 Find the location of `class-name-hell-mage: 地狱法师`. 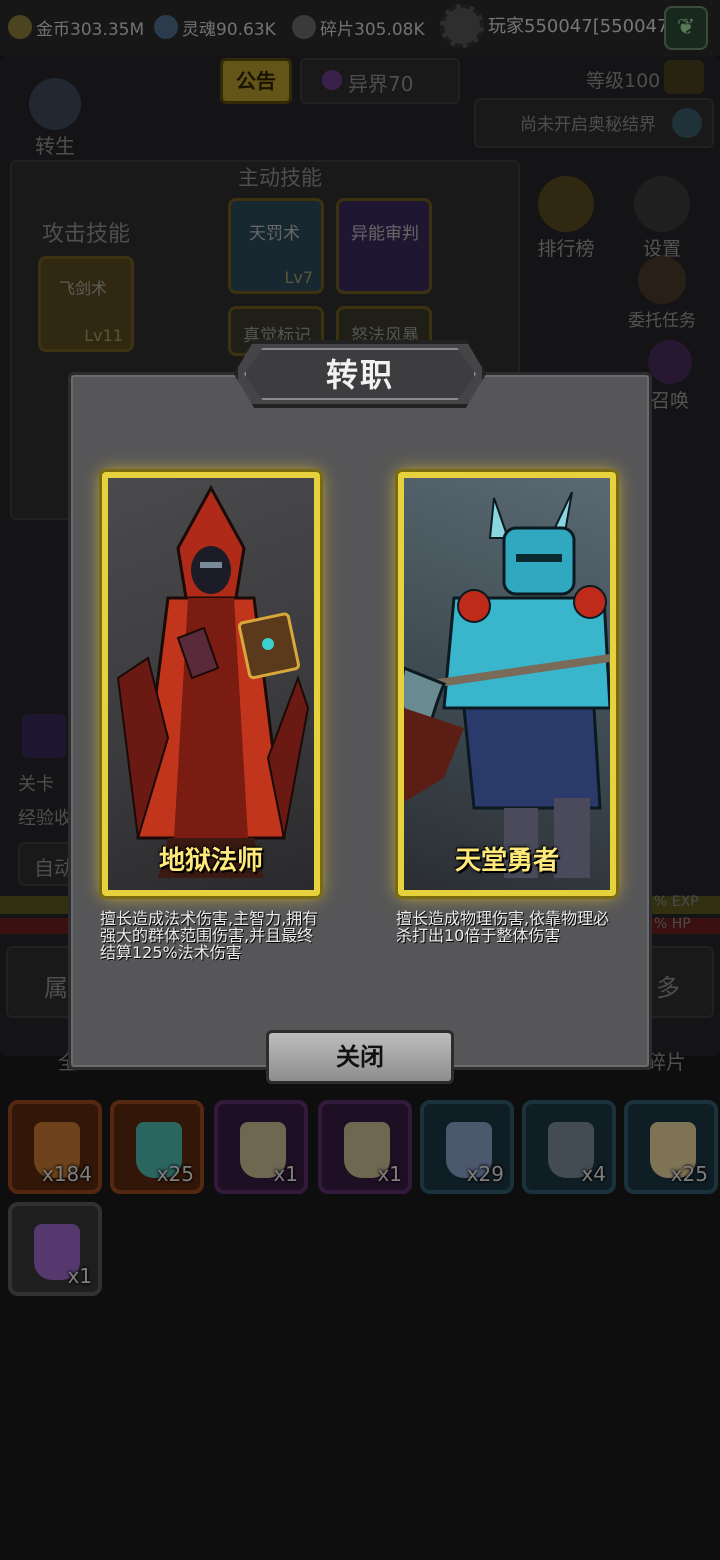

class-name-hell-mage: 地狱法师 is located at coordinates (210, 861).